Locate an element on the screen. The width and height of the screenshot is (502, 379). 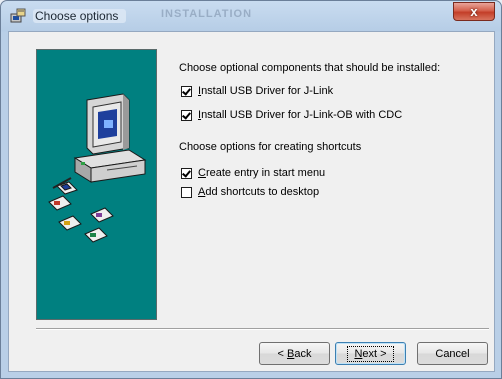
computer-with-disks-illustration is located at coordinates (97, 168).